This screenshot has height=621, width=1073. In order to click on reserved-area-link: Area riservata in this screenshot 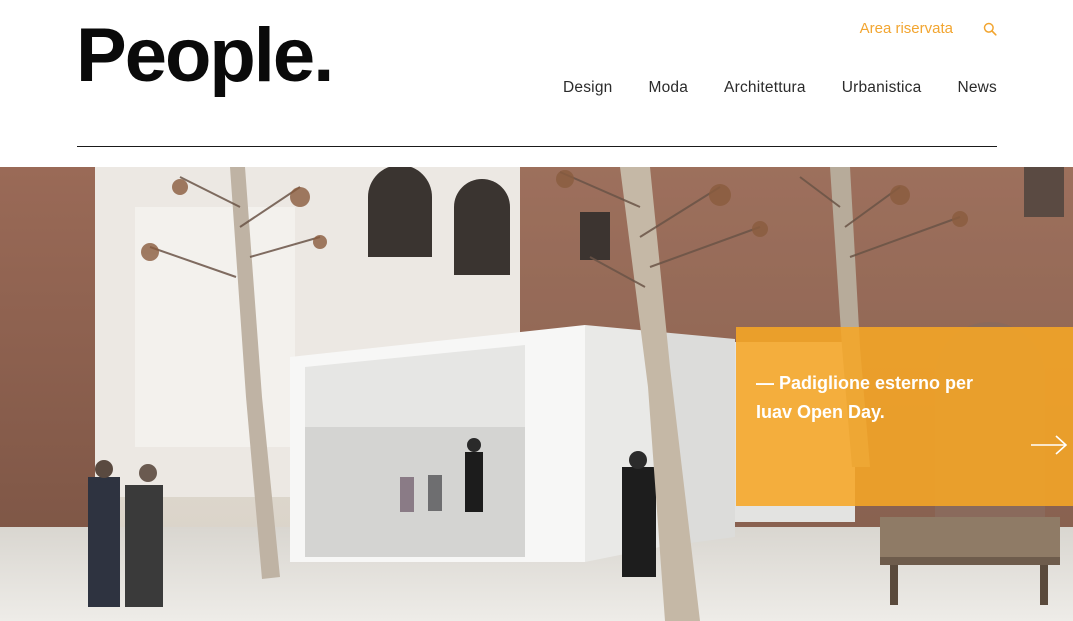, I will do `click(906, 28)`.